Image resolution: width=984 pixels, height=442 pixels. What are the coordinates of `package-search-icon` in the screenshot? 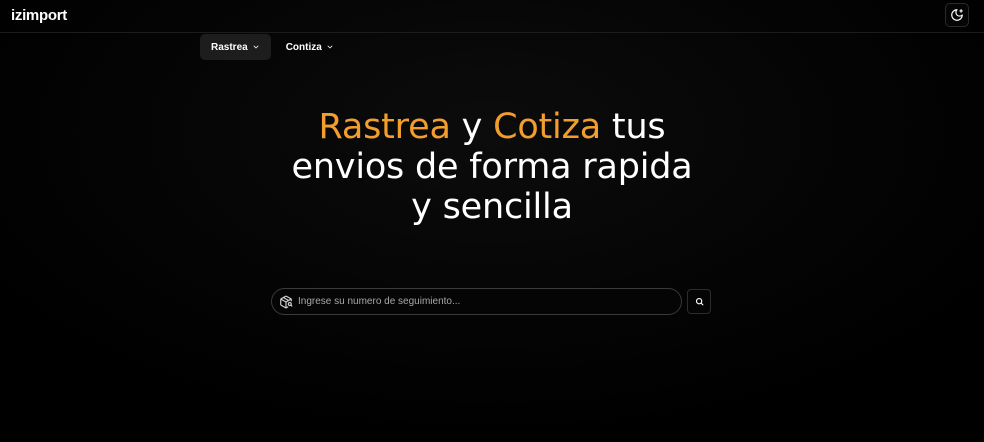 It's located at (286, 302).